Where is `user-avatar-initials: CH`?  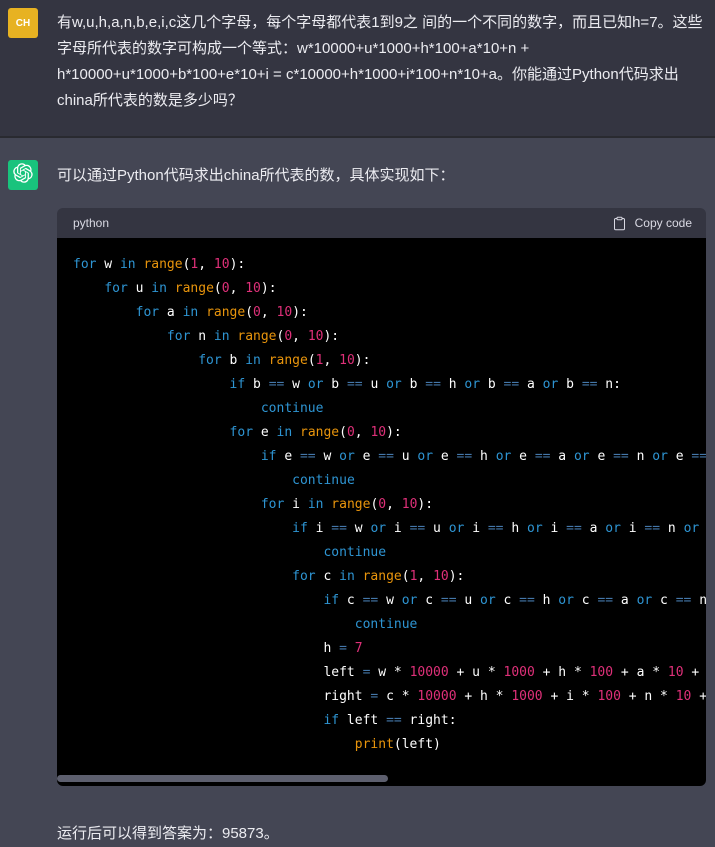 user-avatar-initials: CH is located at coordinates (23, 23).